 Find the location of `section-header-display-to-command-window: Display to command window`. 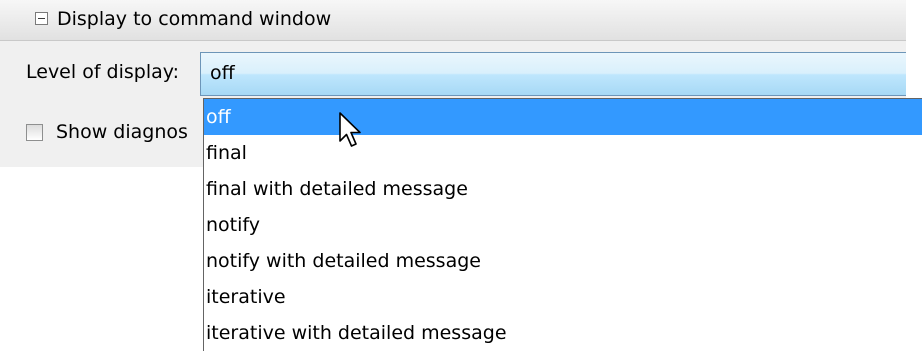

section-header-display-to-command-window: Display to command window is located at coordinates (453, 20).